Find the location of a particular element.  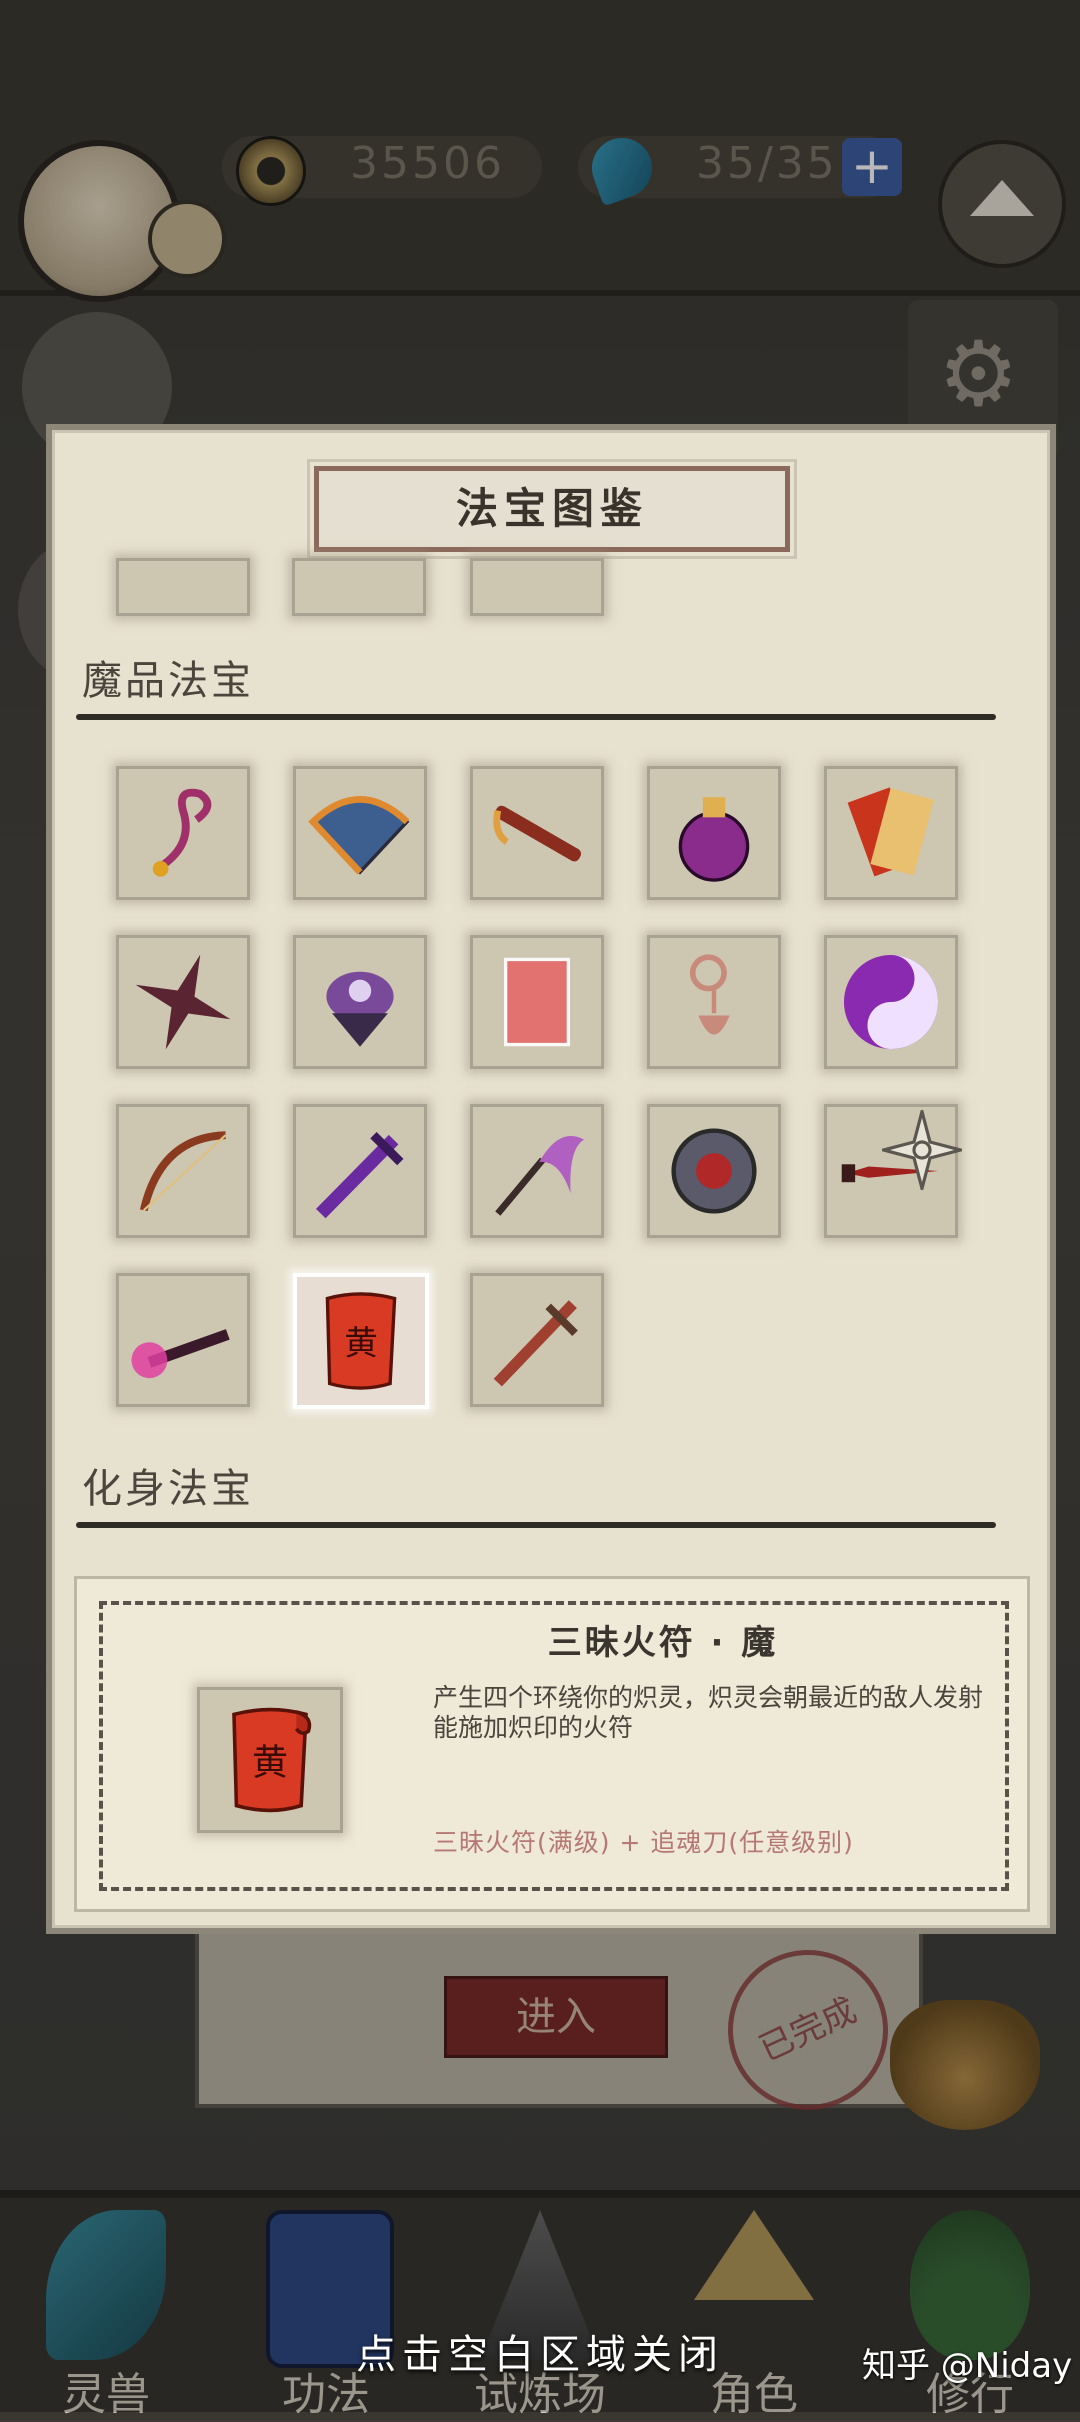

modal-title-box: 法宝图鉴 is located at coordinates (552, 509).